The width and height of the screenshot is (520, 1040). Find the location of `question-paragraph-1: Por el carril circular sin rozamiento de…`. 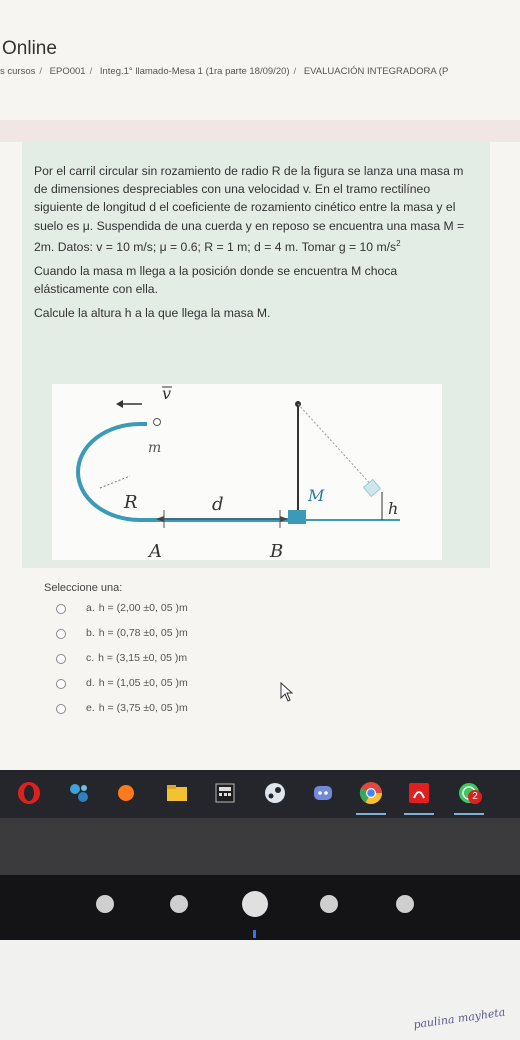

question-paragraph-1: Por el carril circular sin rozamiento de… is located at coordinates (249, 209).